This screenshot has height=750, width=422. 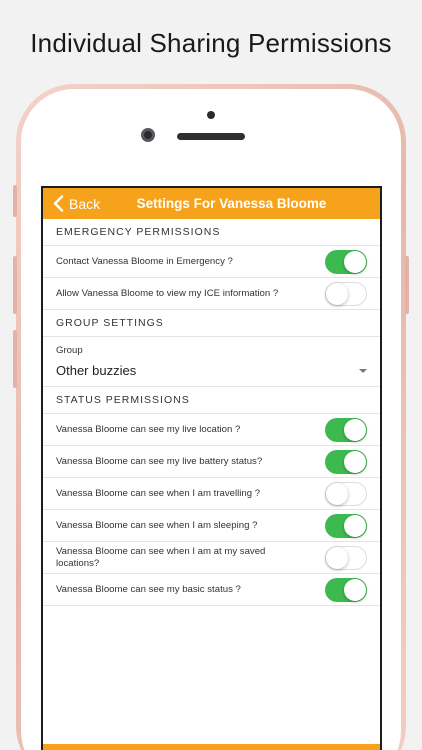 What do you see at coordinates (211, 115) in the screenshot?
I see `proximity-sensor` at bounding box center [211, 115].